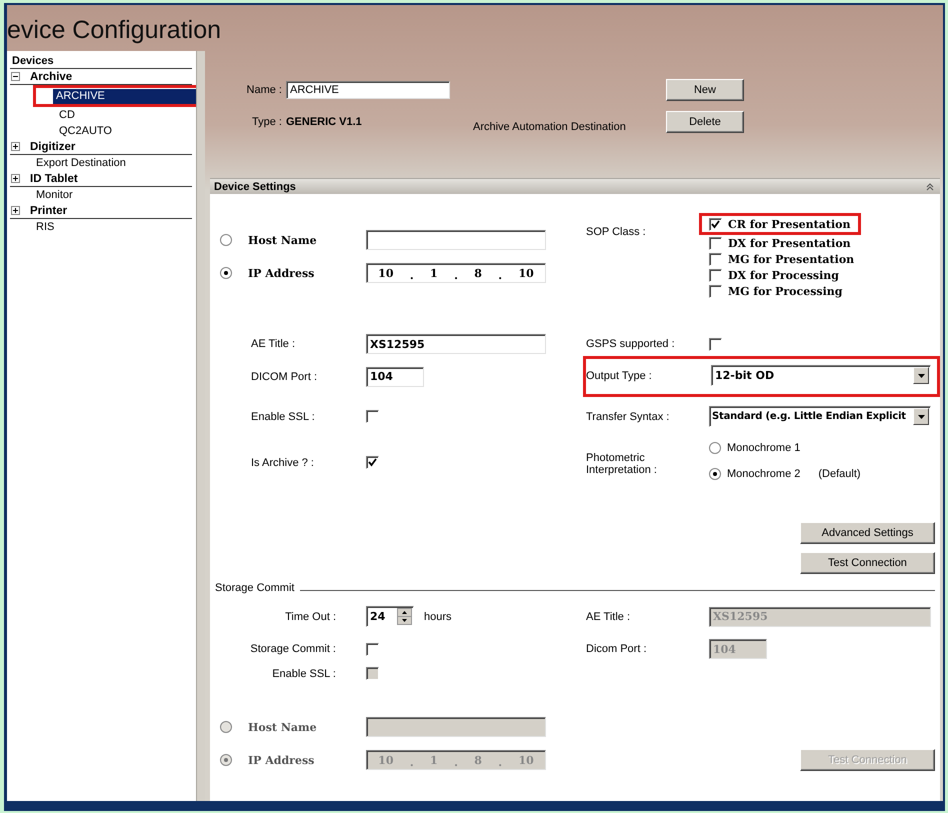  Describe the element at coordinates (404, 616) in the screenshot. I see `spin-arrows-icon` at that location.